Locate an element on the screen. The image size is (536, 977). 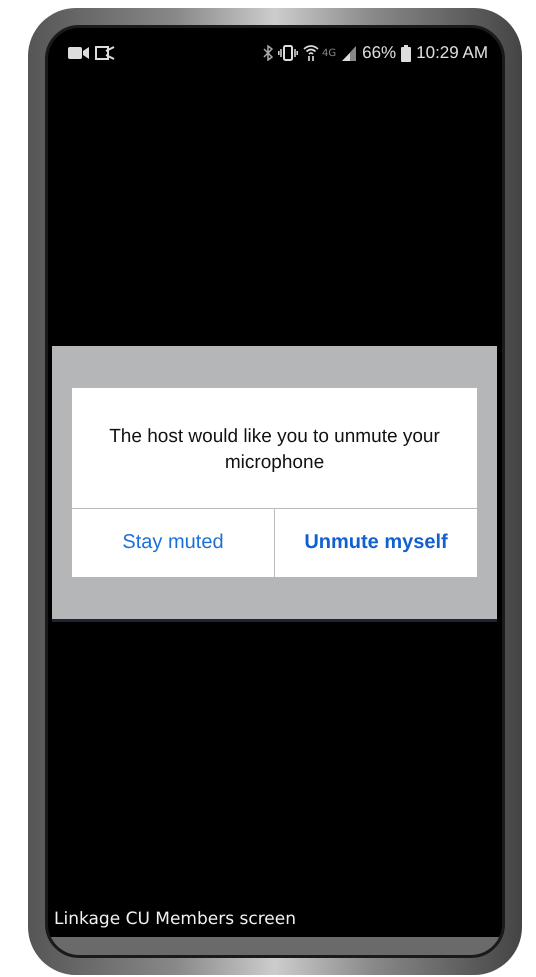
dialog-message: The host would like you to unmute your microphone is located at coordinates (274, 449).